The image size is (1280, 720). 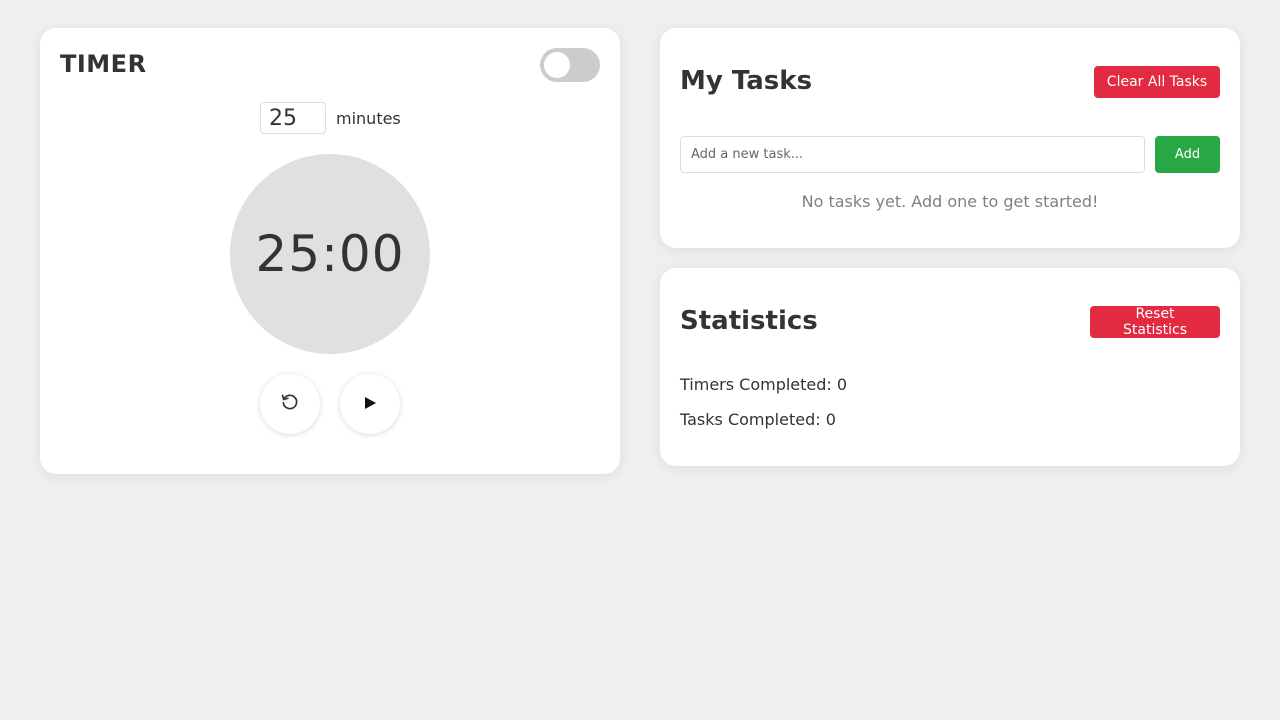 What do you see at coordinates (746, 81) in the screenshot?
I see `tasks-title: My Tasks` at bounding box center [746, 81].